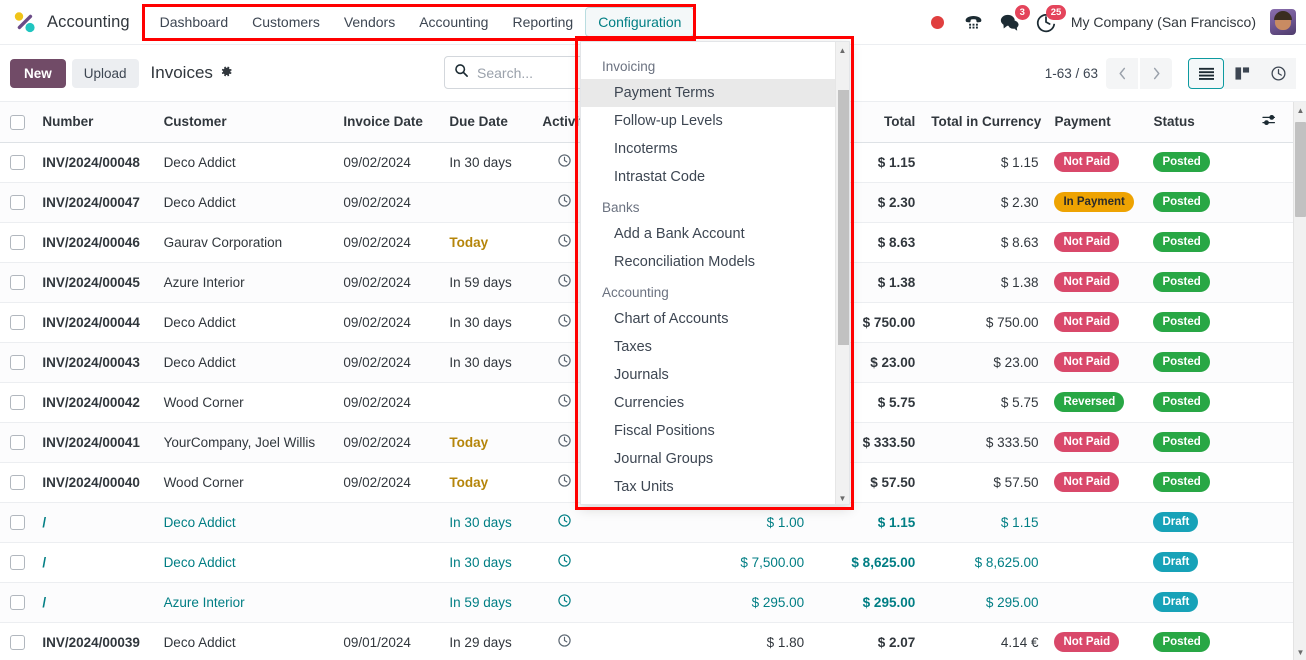 The height and width of the screenshot is (660, 1306). I want to click on dropdown-item-journals: Journals, so click(709, 375).